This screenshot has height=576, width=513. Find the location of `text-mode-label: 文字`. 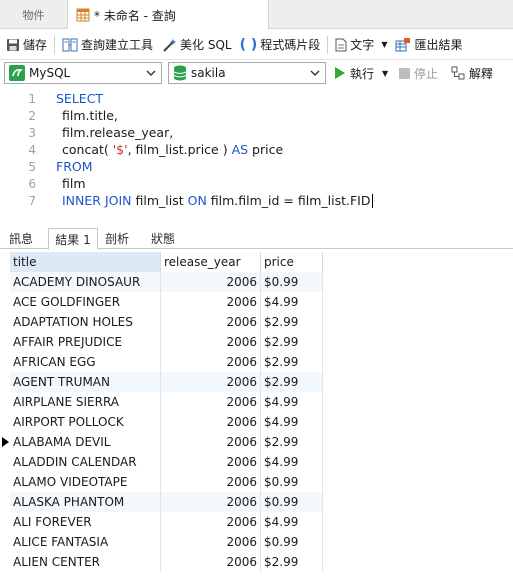

text-mode-label: 文字 is located at coordinates (362, 45).